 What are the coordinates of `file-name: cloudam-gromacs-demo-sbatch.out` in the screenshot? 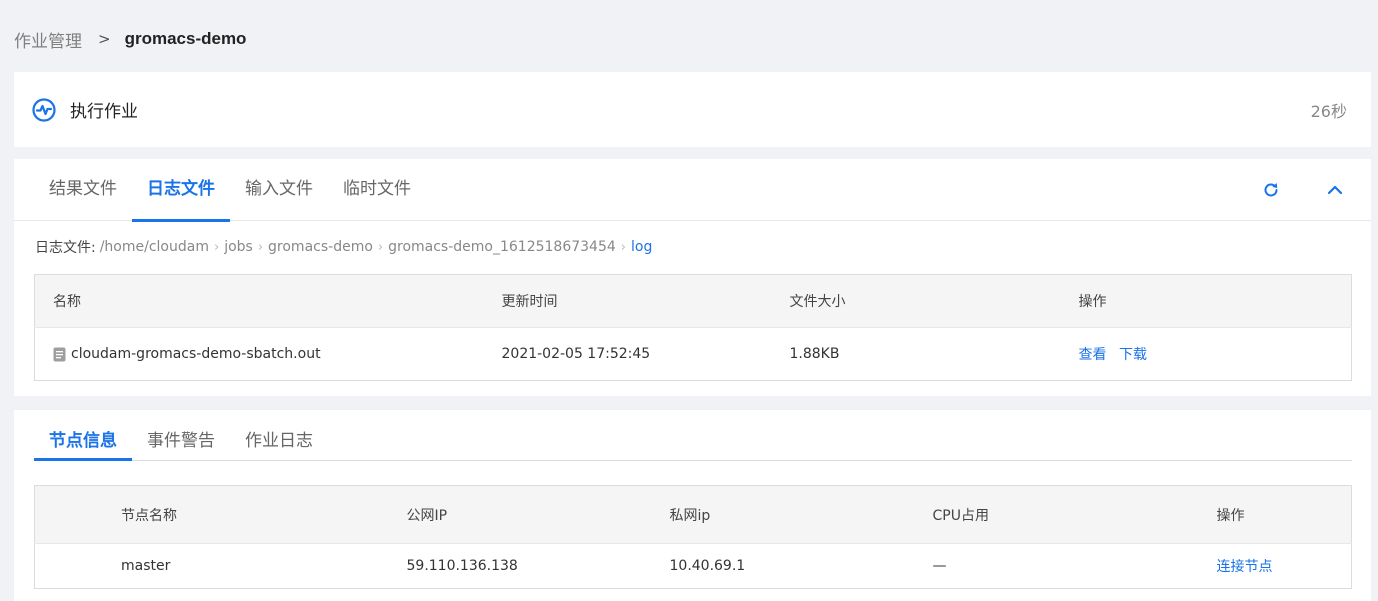 It's located at (196, 354).